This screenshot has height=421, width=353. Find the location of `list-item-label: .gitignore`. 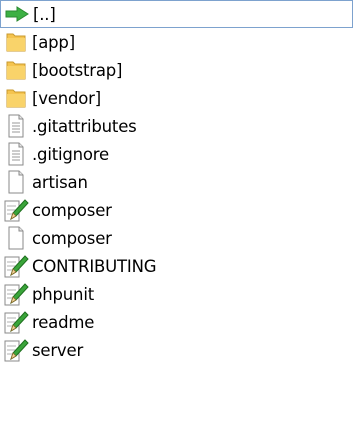

list-item-label: .gitignore is located at coordinates (70, 154).